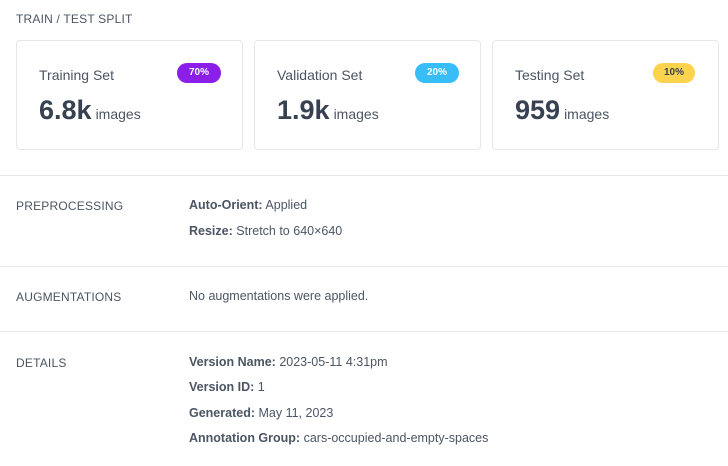 The width and height of the screenshot is (728, 466). What do you see at coordinates (296, 413) in the screenshot?
I see `generated-value: May 11, 2023` at bounding box center [296, 413].